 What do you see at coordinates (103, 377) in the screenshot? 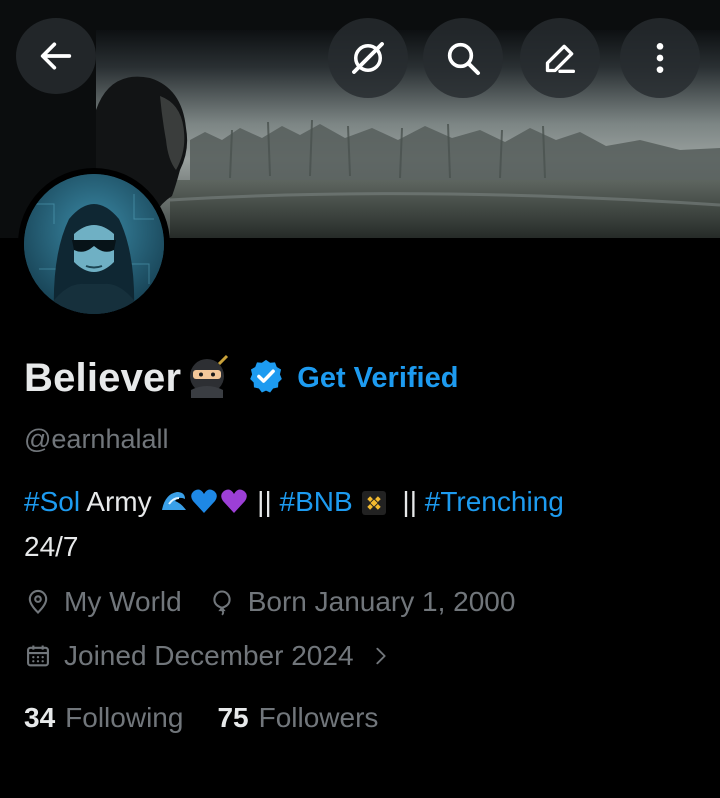
I see `display-name: Believer` at bounding box center [103, 377].